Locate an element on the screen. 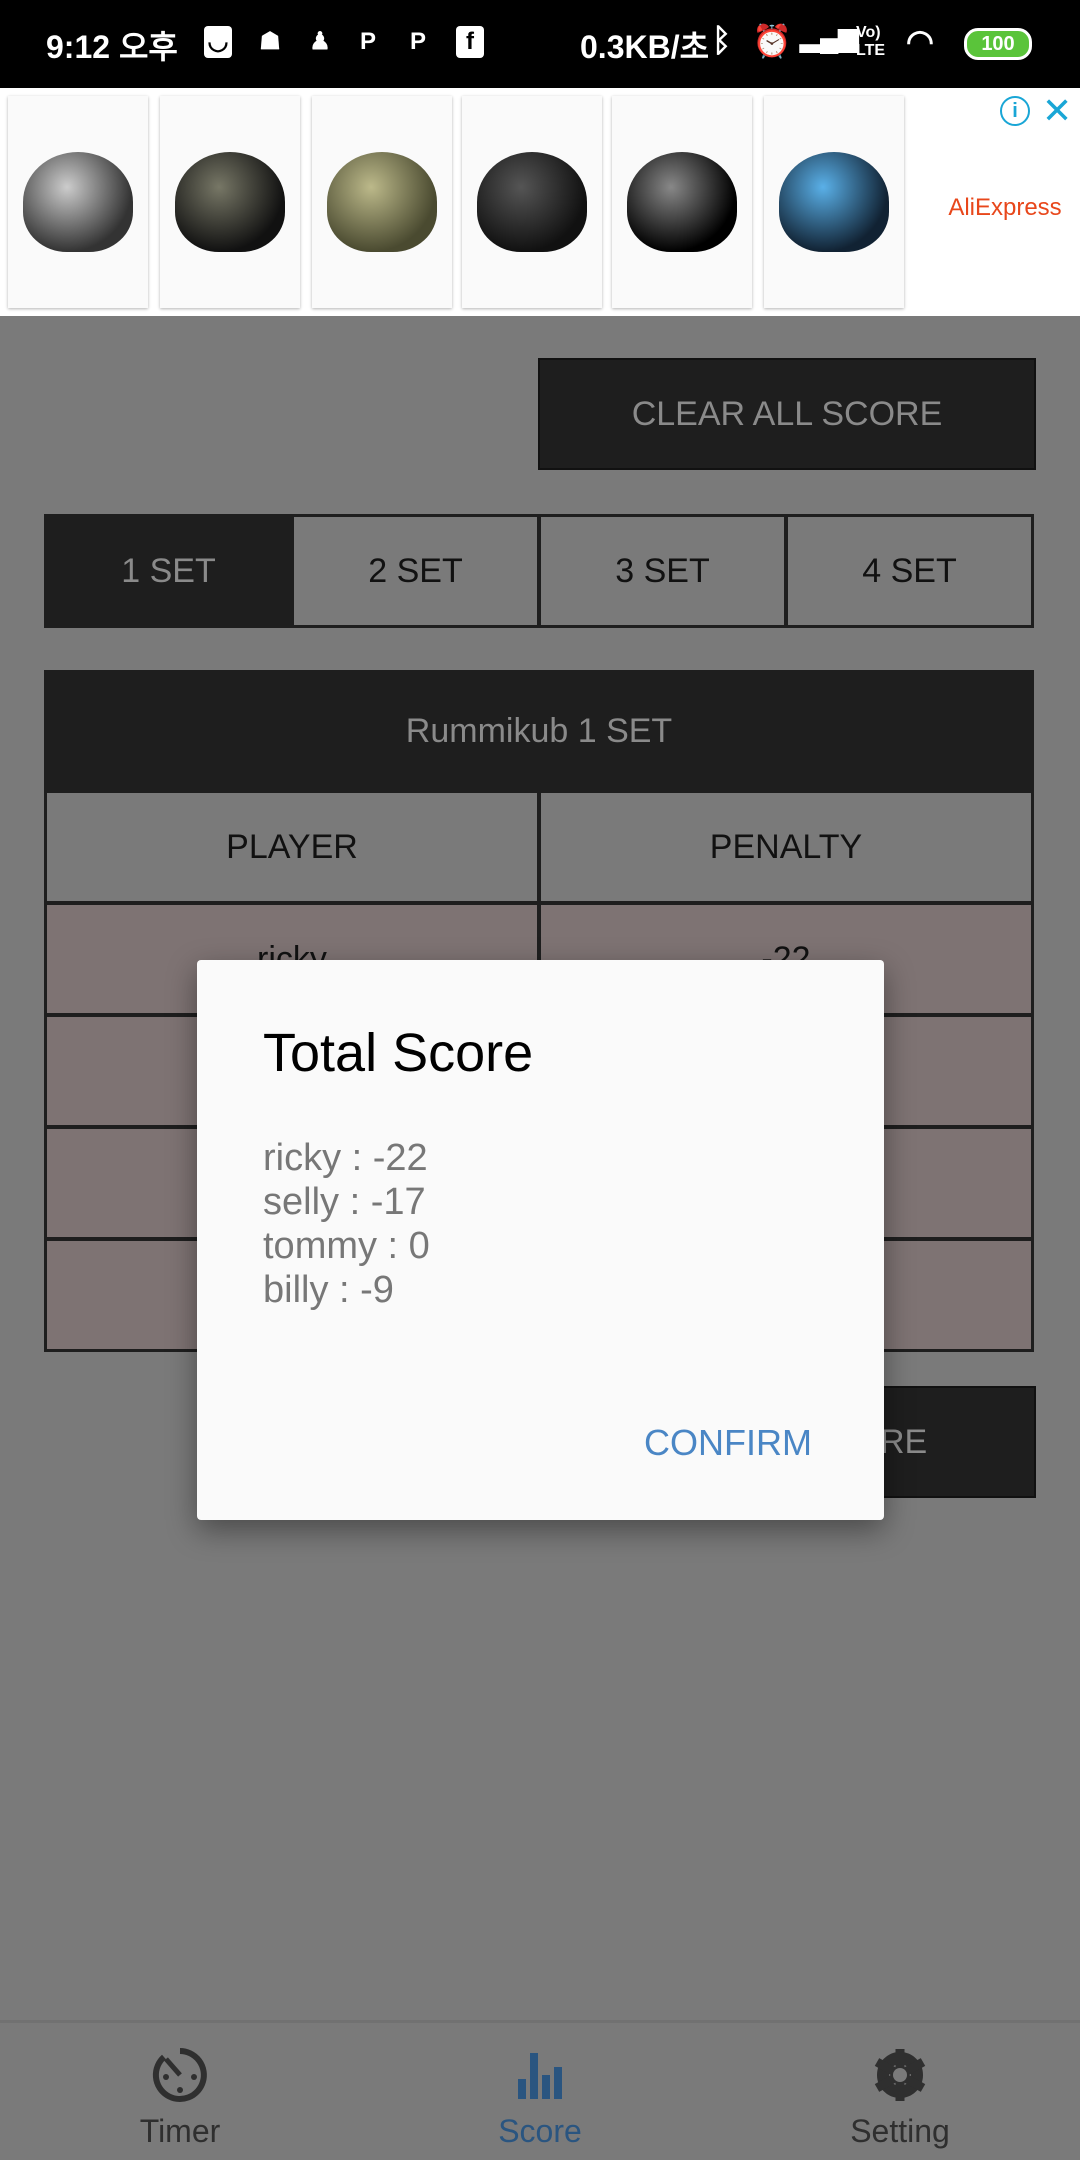 This screenshot has width=1080, height=2160. ad-close-icon: ✕ is located at coordinates (1057, 111).